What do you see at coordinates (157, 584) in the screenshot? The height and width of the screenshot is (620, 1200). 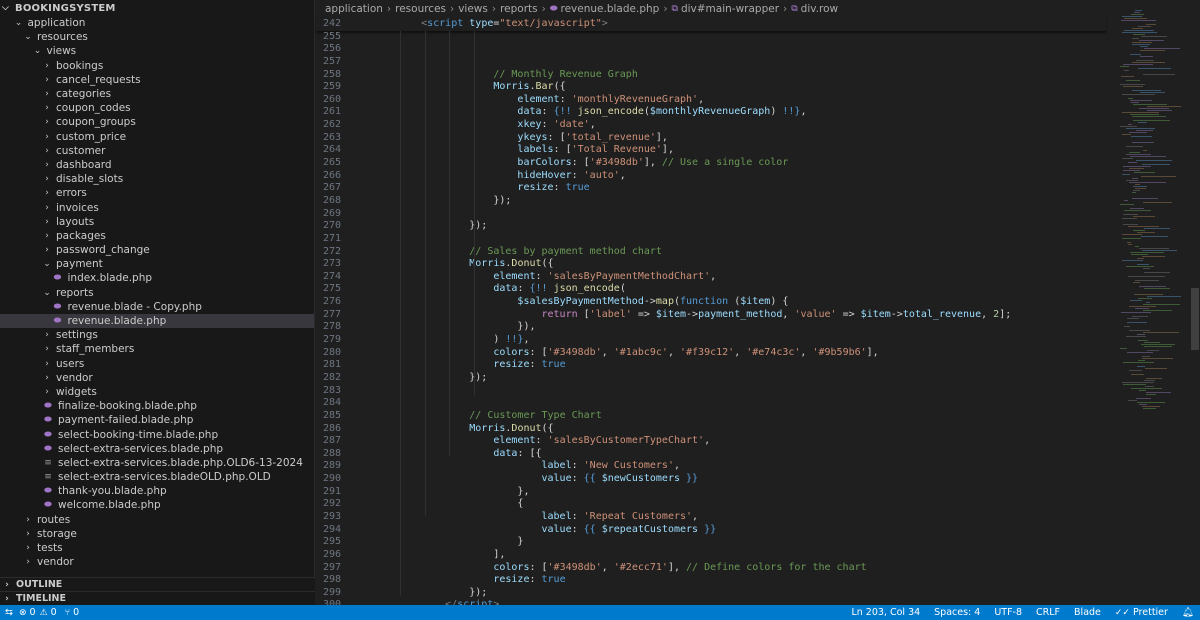 I see `outline-section-header: › OUTLINE` at bounding box center [157, 584].